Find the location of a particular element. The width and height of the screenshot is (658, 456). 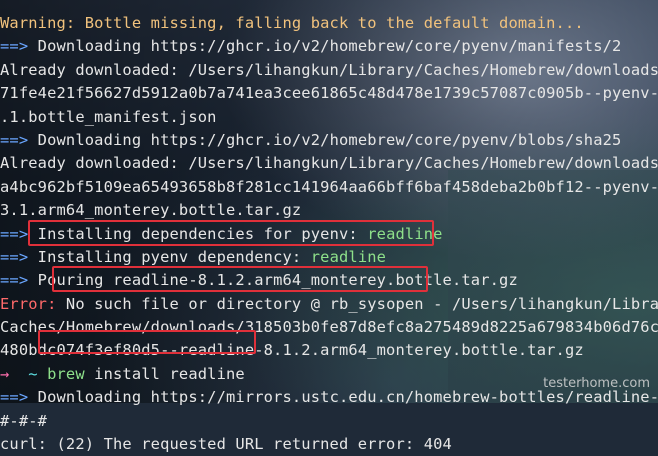

terminal-text-segment: install readline is located at coordinates (164, 373).